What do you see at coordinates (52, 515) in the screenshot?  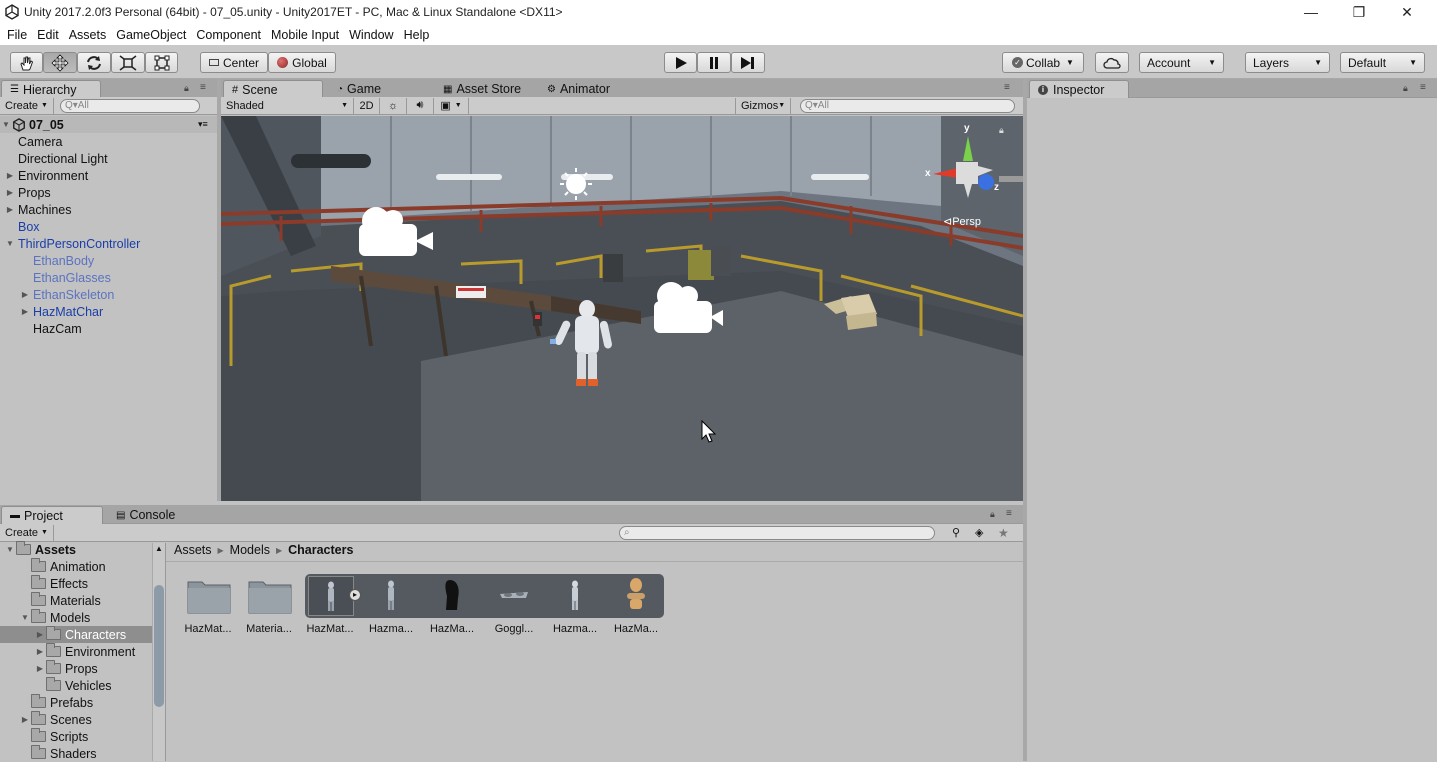 I see `tab-project: ▬ Project` at bounding box center [52, 515].